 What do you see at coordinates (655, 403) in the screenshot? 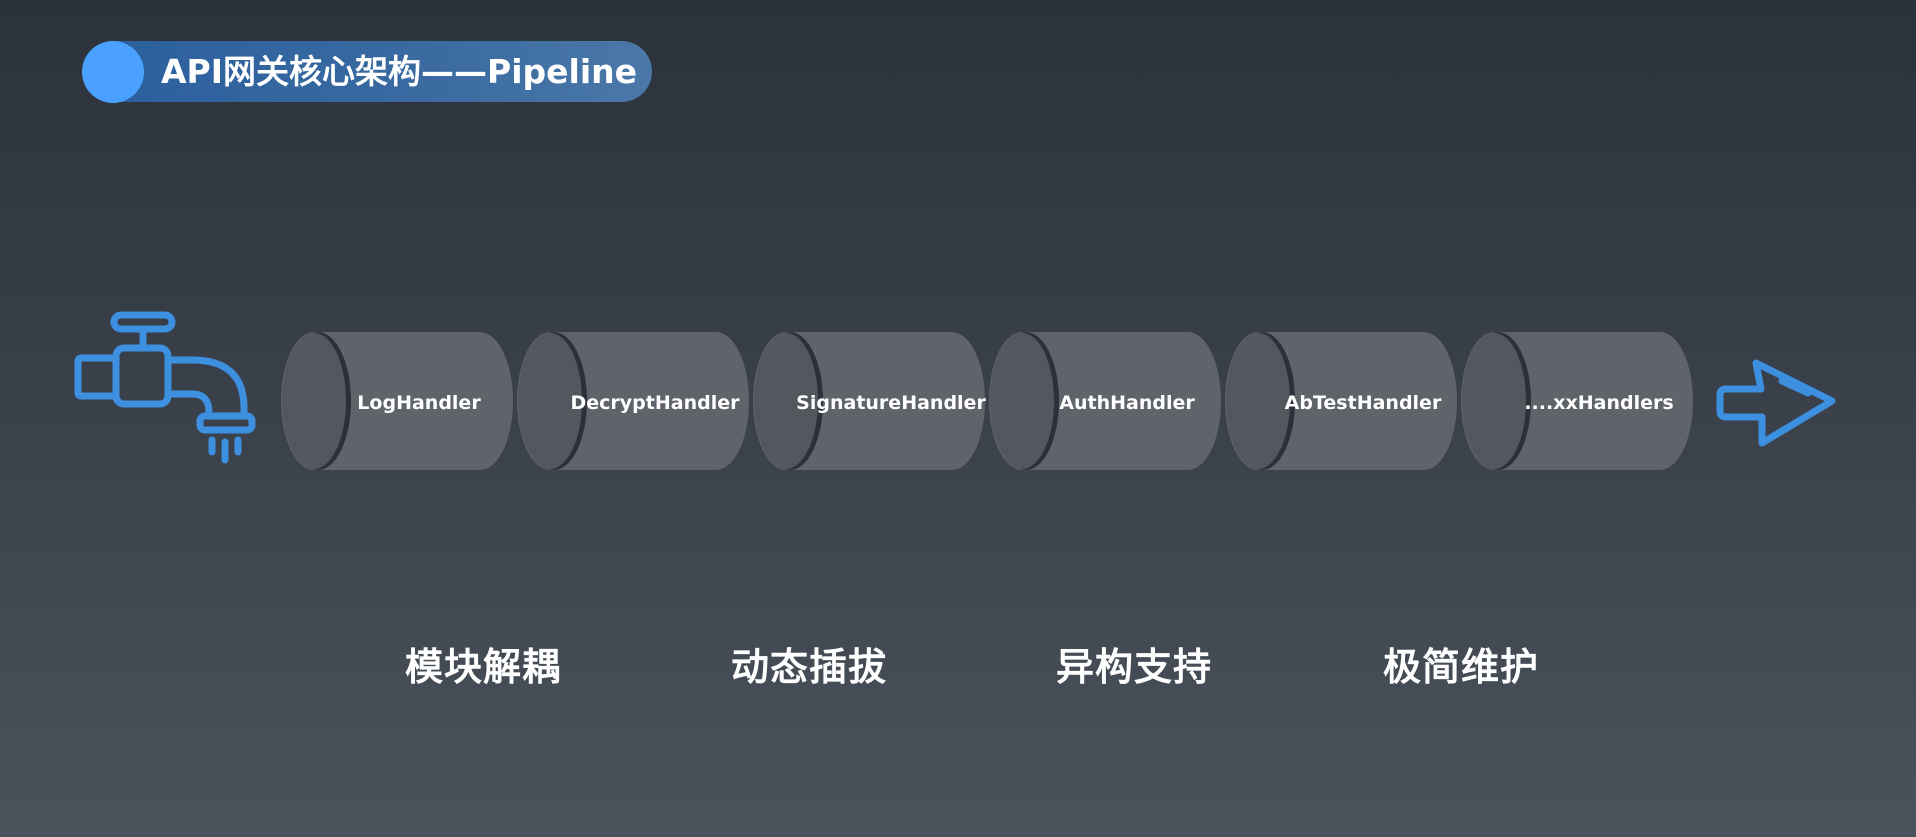
I see `handler-label: DecryptHandler` at bounding box center [655, 403].